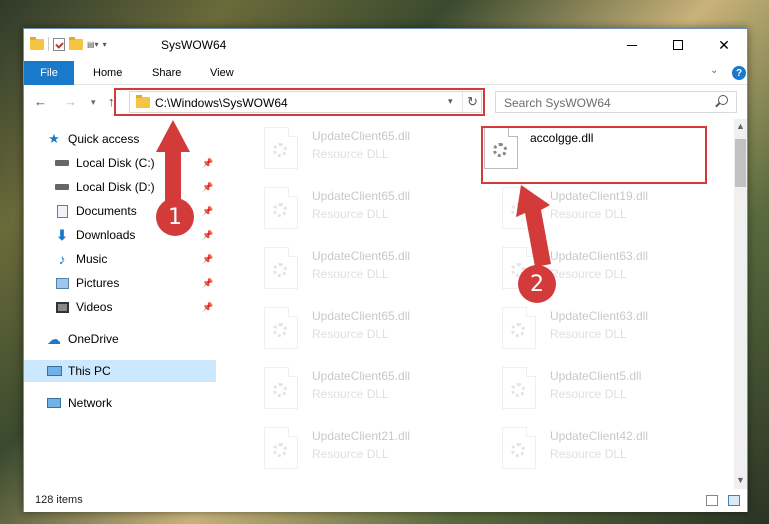 This screenshot has height=524, width=769. I want to click on vertical-scrollbar: ▲ ▼, so click(740, 304).